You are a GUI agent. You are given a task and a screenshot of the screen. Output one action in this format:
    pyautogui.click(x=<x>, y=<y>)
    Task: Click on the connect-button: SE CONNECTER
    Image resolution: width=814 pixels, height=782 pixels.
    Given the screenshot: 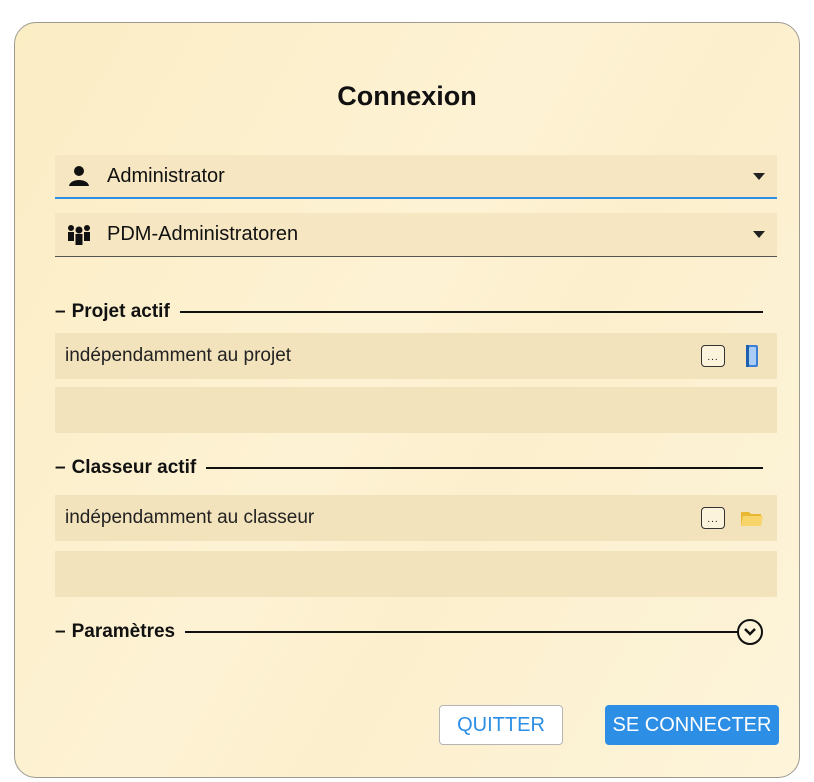 What is the action you would take?
    pyautogui.click(x=692, y=725)
    